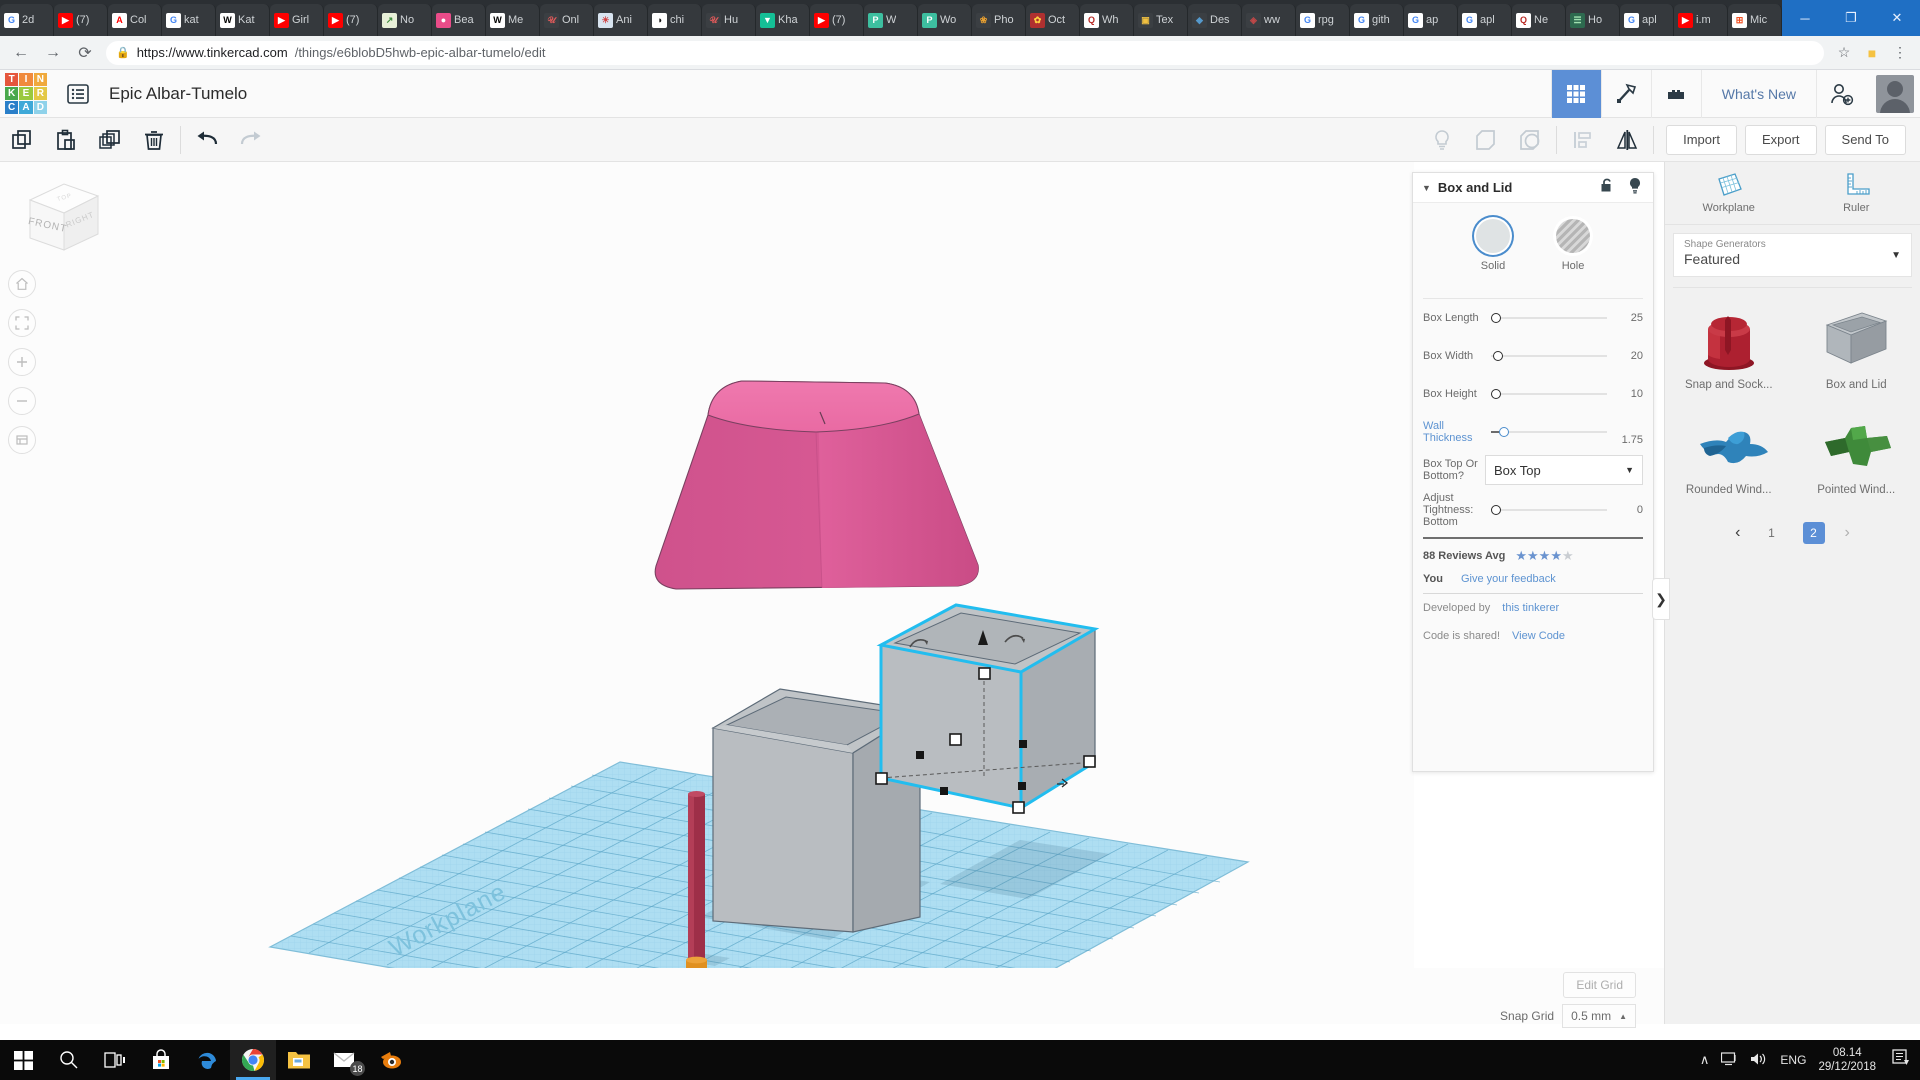  What do you see at coordinates (1583, 140) in the screenshot?
I see `align-button` at bounding box center [1583, 140].